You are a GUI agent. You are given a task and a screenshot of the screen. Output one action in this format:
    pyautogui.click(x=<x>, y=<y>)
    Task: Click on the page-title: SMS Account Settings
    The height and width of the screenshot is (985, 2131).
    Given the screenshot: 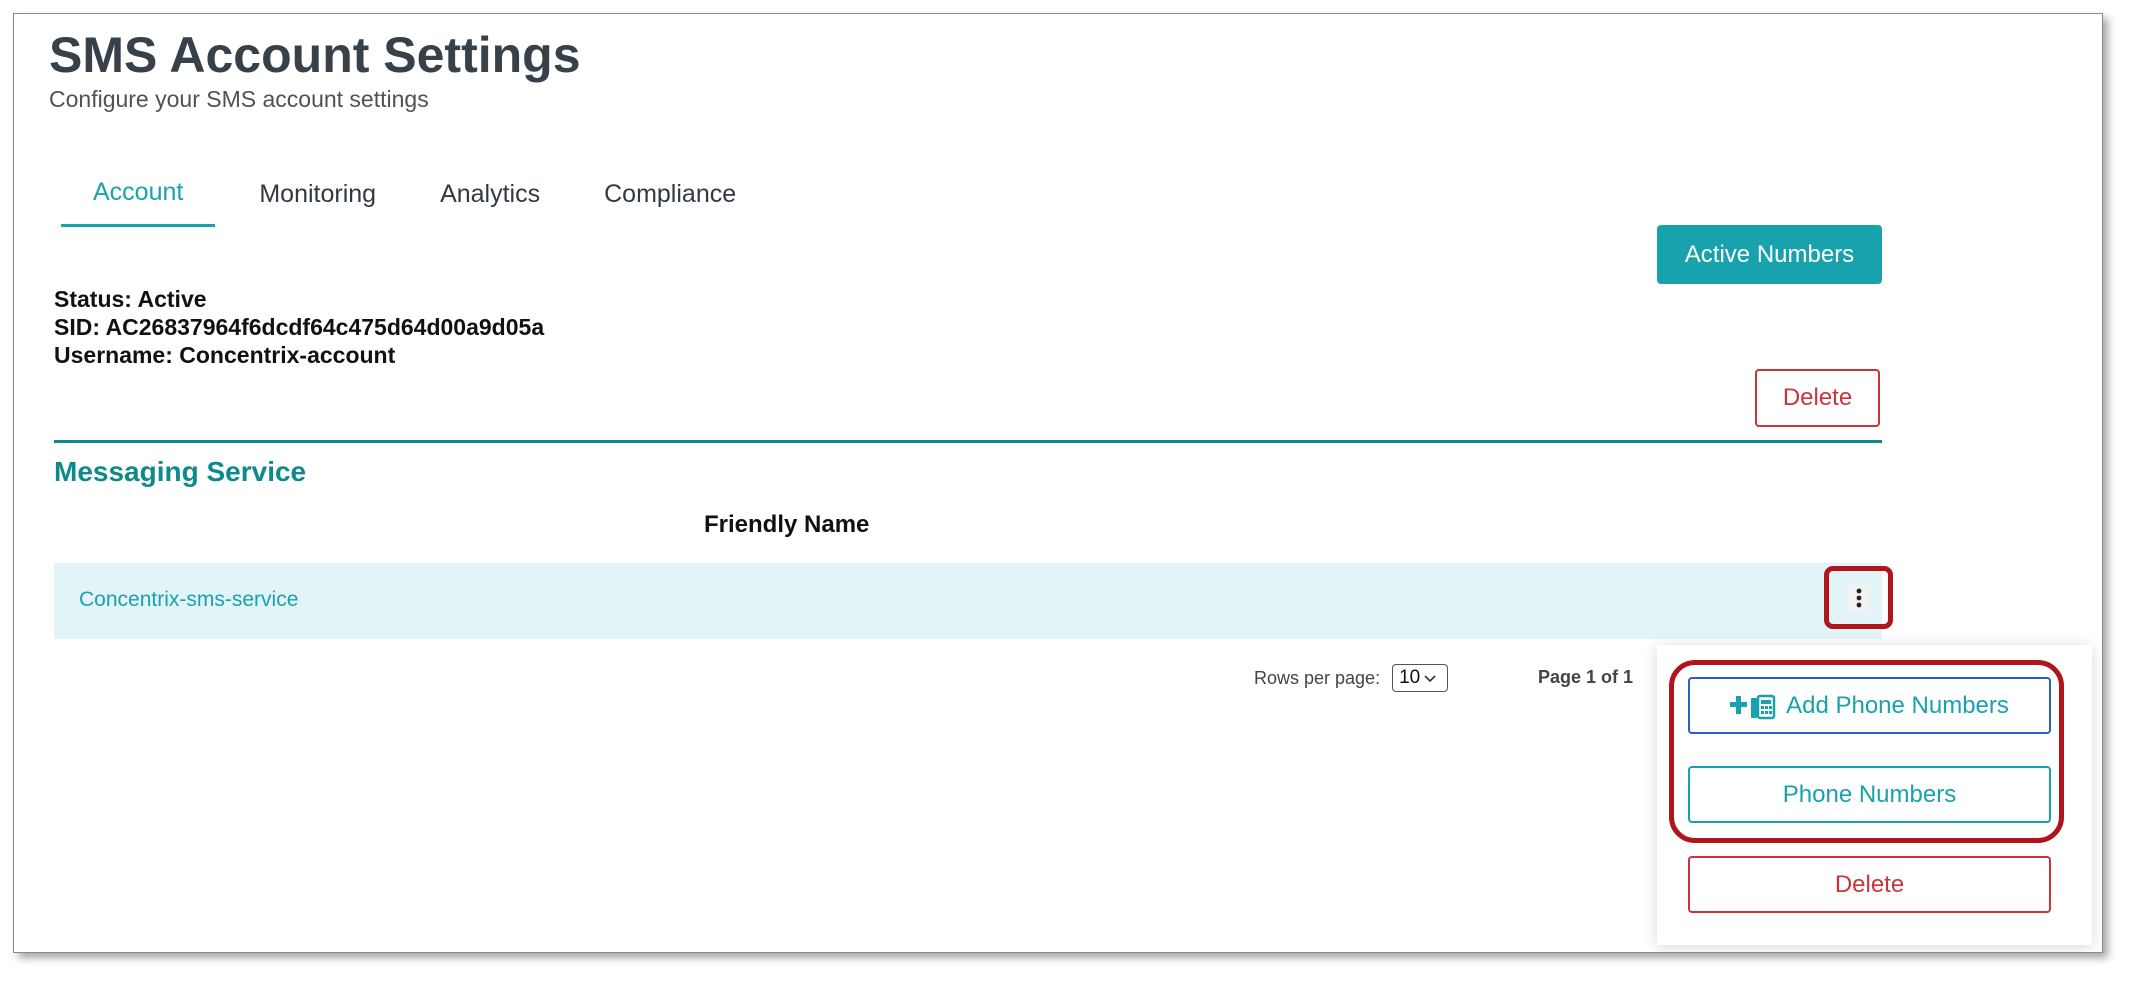 What is the action you would take?
    pyautogui.click(x=315, y=55)
    